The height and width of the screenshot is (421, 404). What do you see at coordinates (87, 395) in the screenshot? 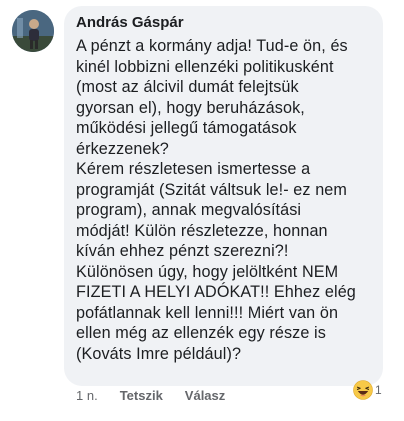
I see `comment-time: 1 n.` at bounding box center [87, 395].